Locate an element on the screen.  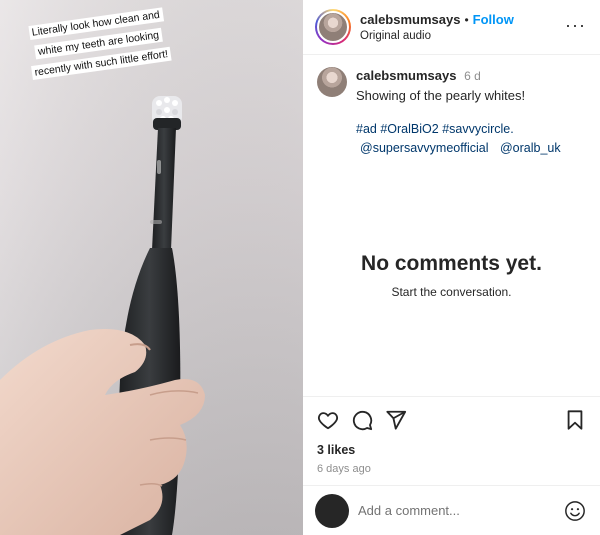
author-avatar is located at coordinates (333, 27).